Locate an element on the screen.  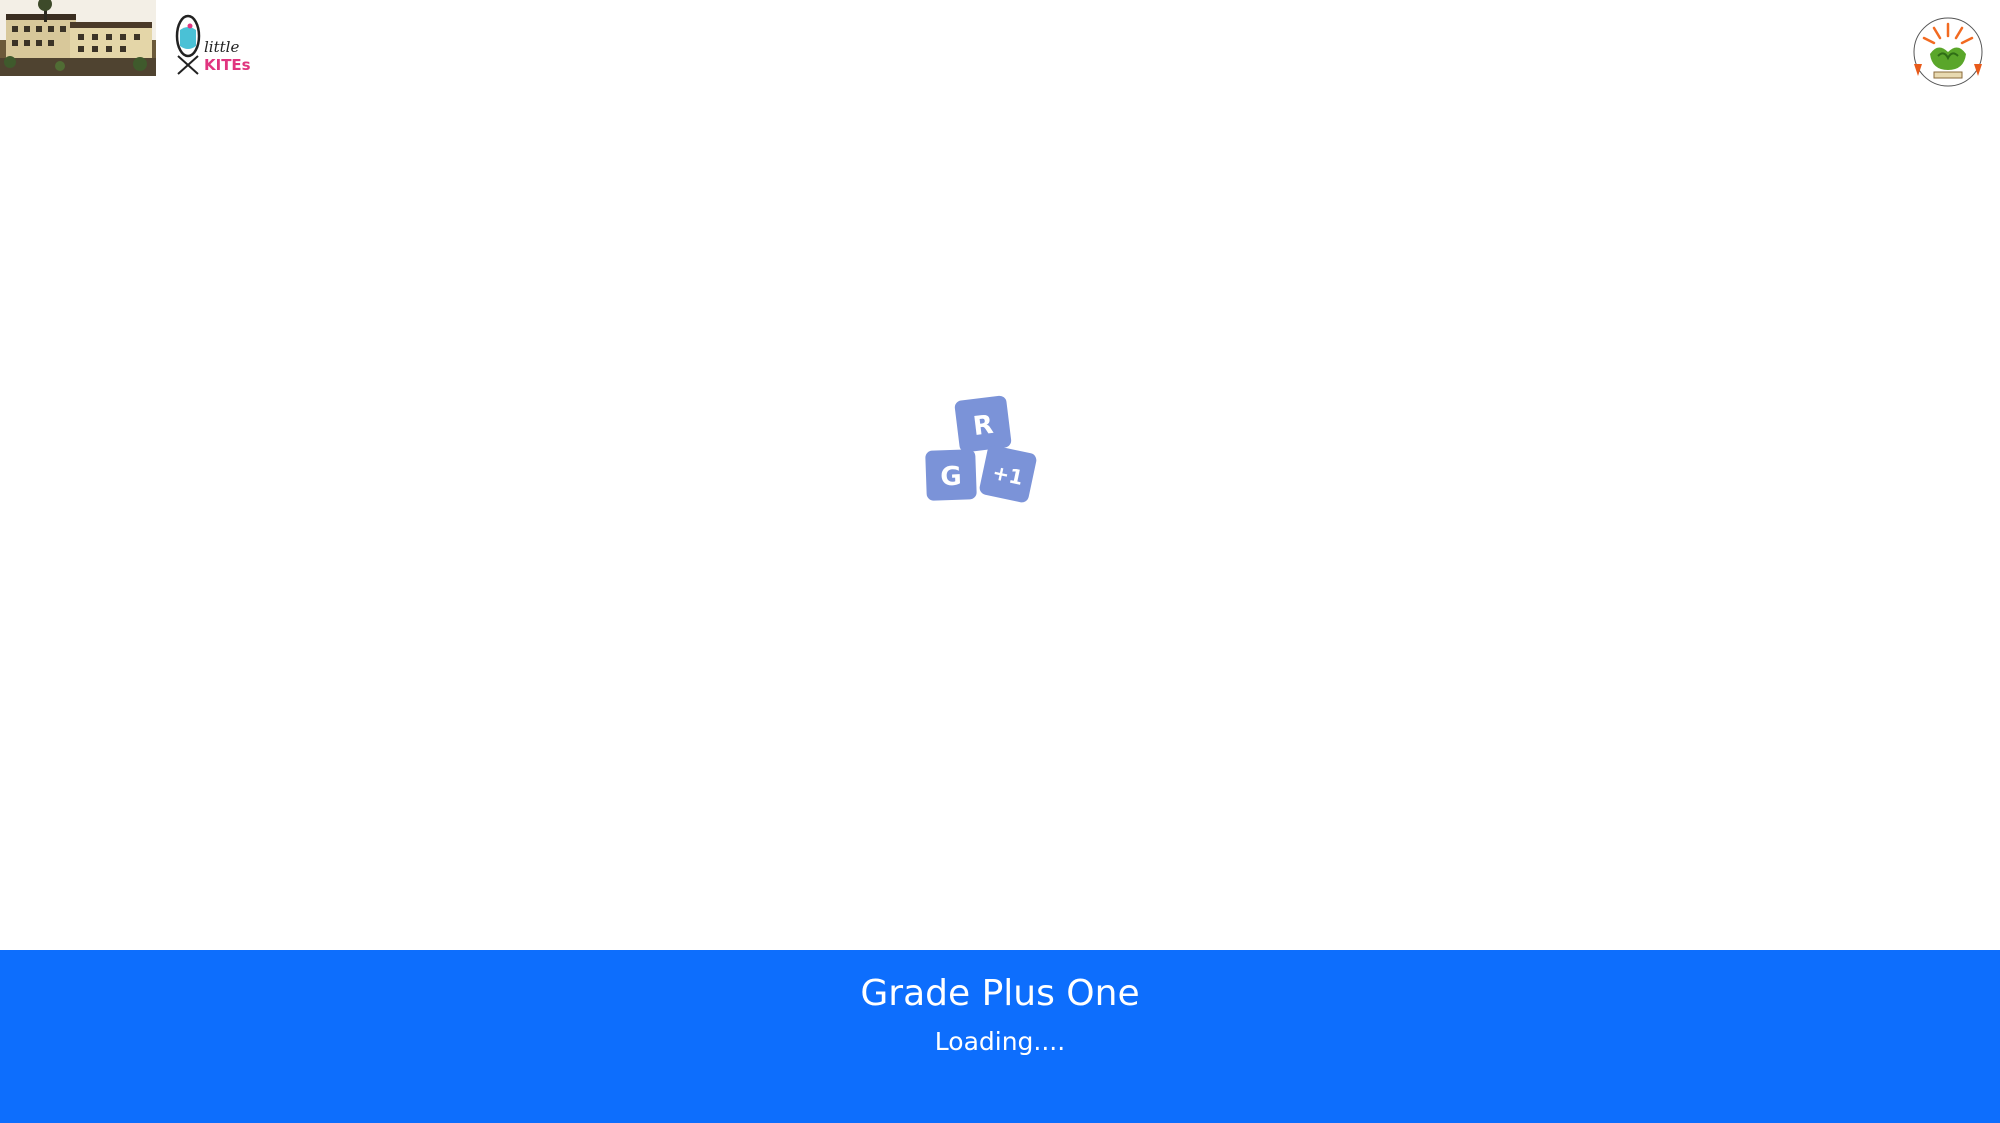
tile-plus-one: +1 is located at coordinates (1008, 474).